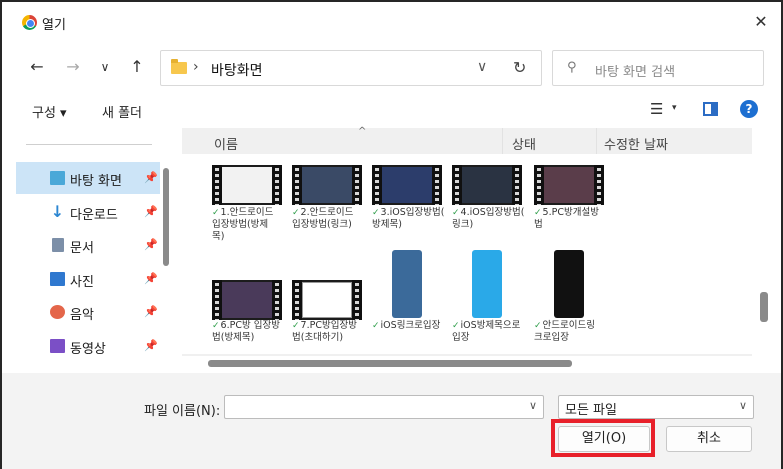  What do you see at coordinates (636, 143) in the screenshot?
I see `column-header-modified: 수정한 날짜` at bounding box center [636, 143].